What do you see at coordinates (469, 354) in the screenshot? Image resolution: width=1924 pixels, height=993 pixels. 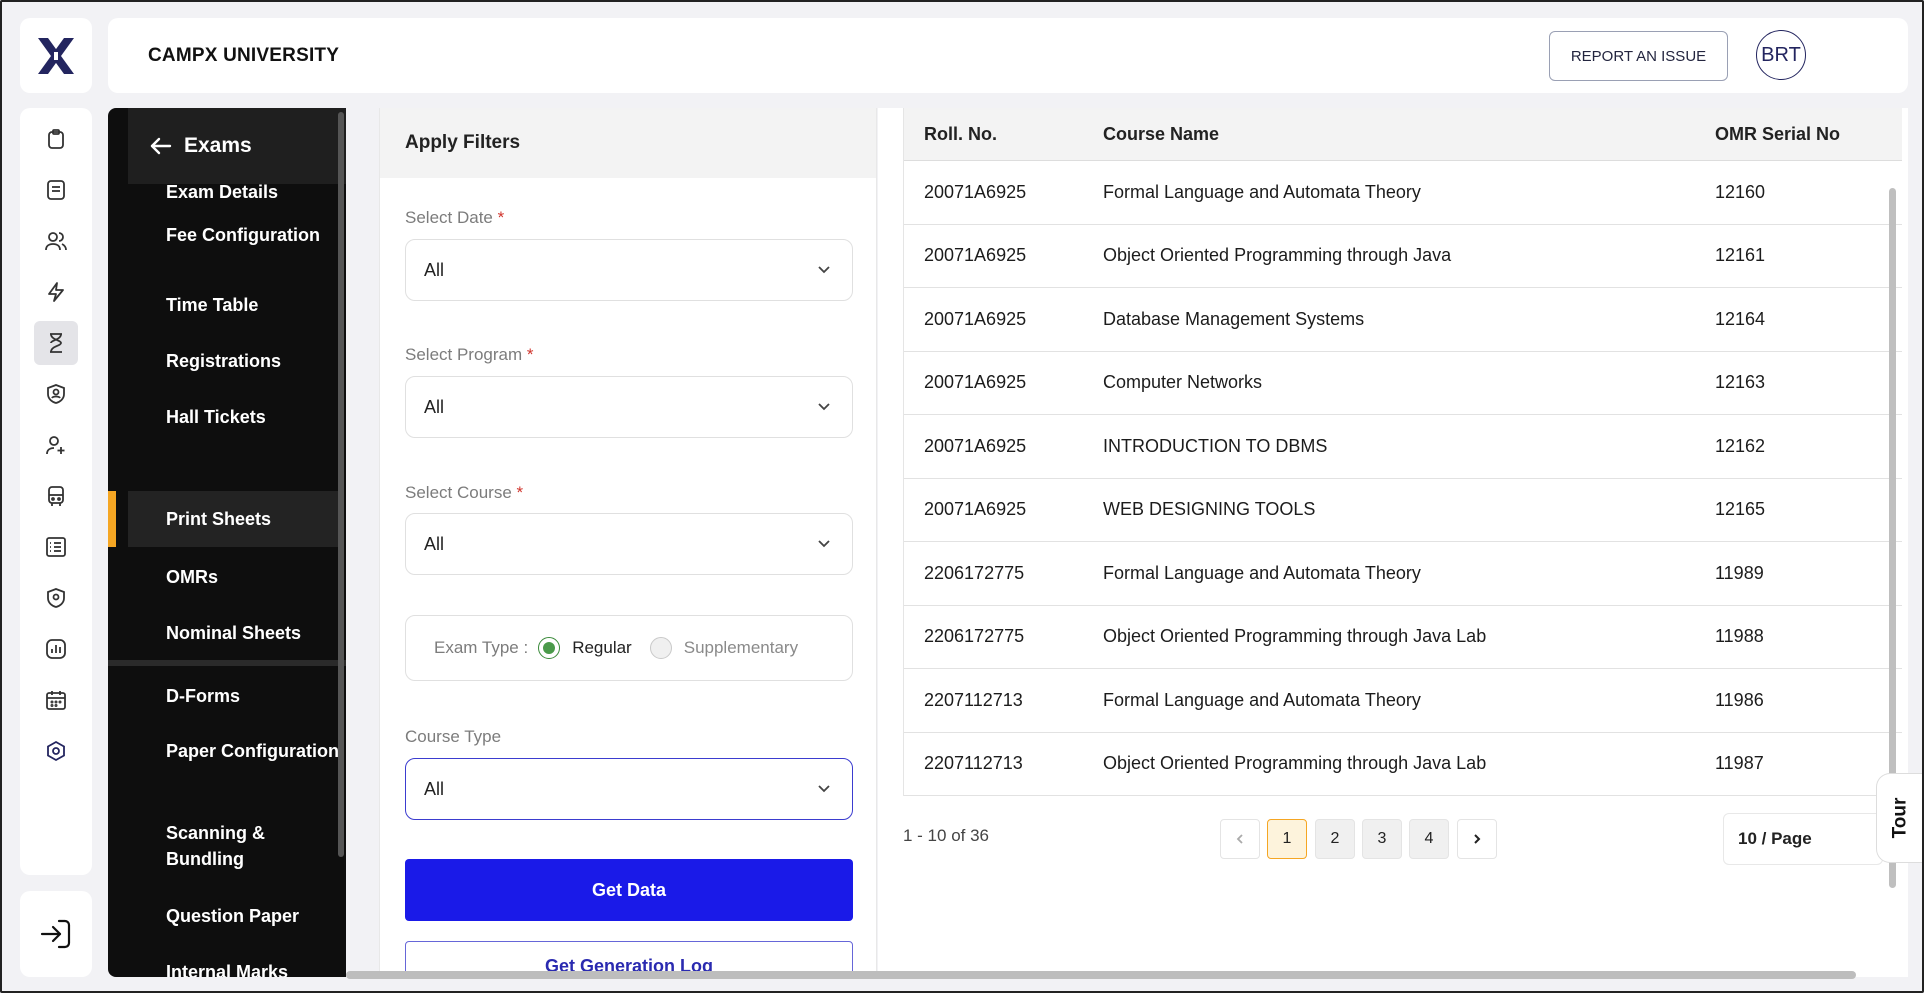 I see `program-label: Select Program *` at bounding box center [469, 354].